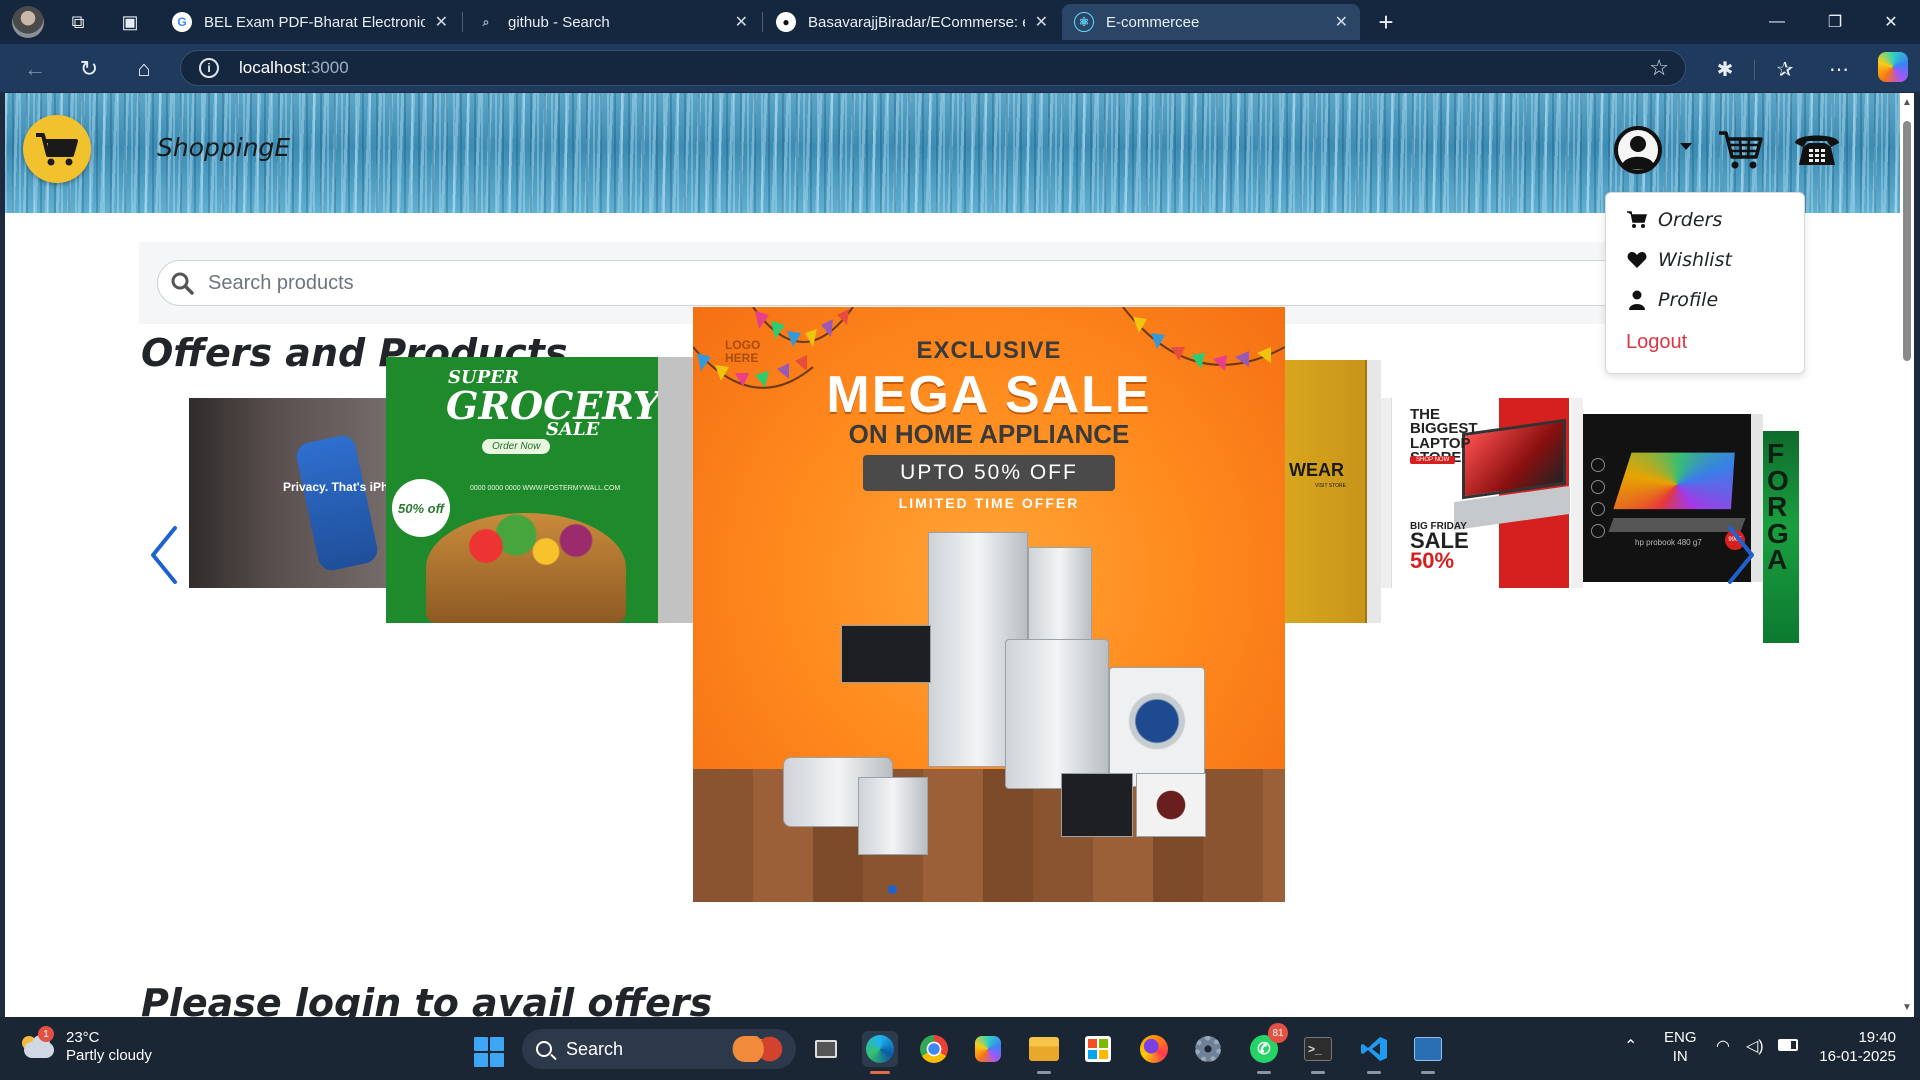 This screenshot has height=1080, width=1920. Describe the element at coordinates (595, 1048) in the screenshot. I see `search-label: Search` at that location.